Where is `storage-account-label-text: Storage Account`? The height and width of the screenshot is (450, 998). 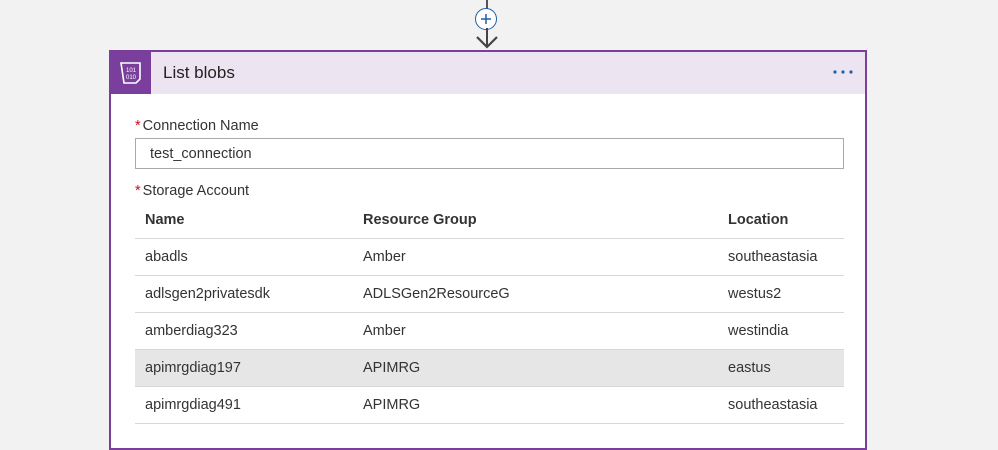
storage-account-label-text: Storage Account is located at coordinates (196, 191).